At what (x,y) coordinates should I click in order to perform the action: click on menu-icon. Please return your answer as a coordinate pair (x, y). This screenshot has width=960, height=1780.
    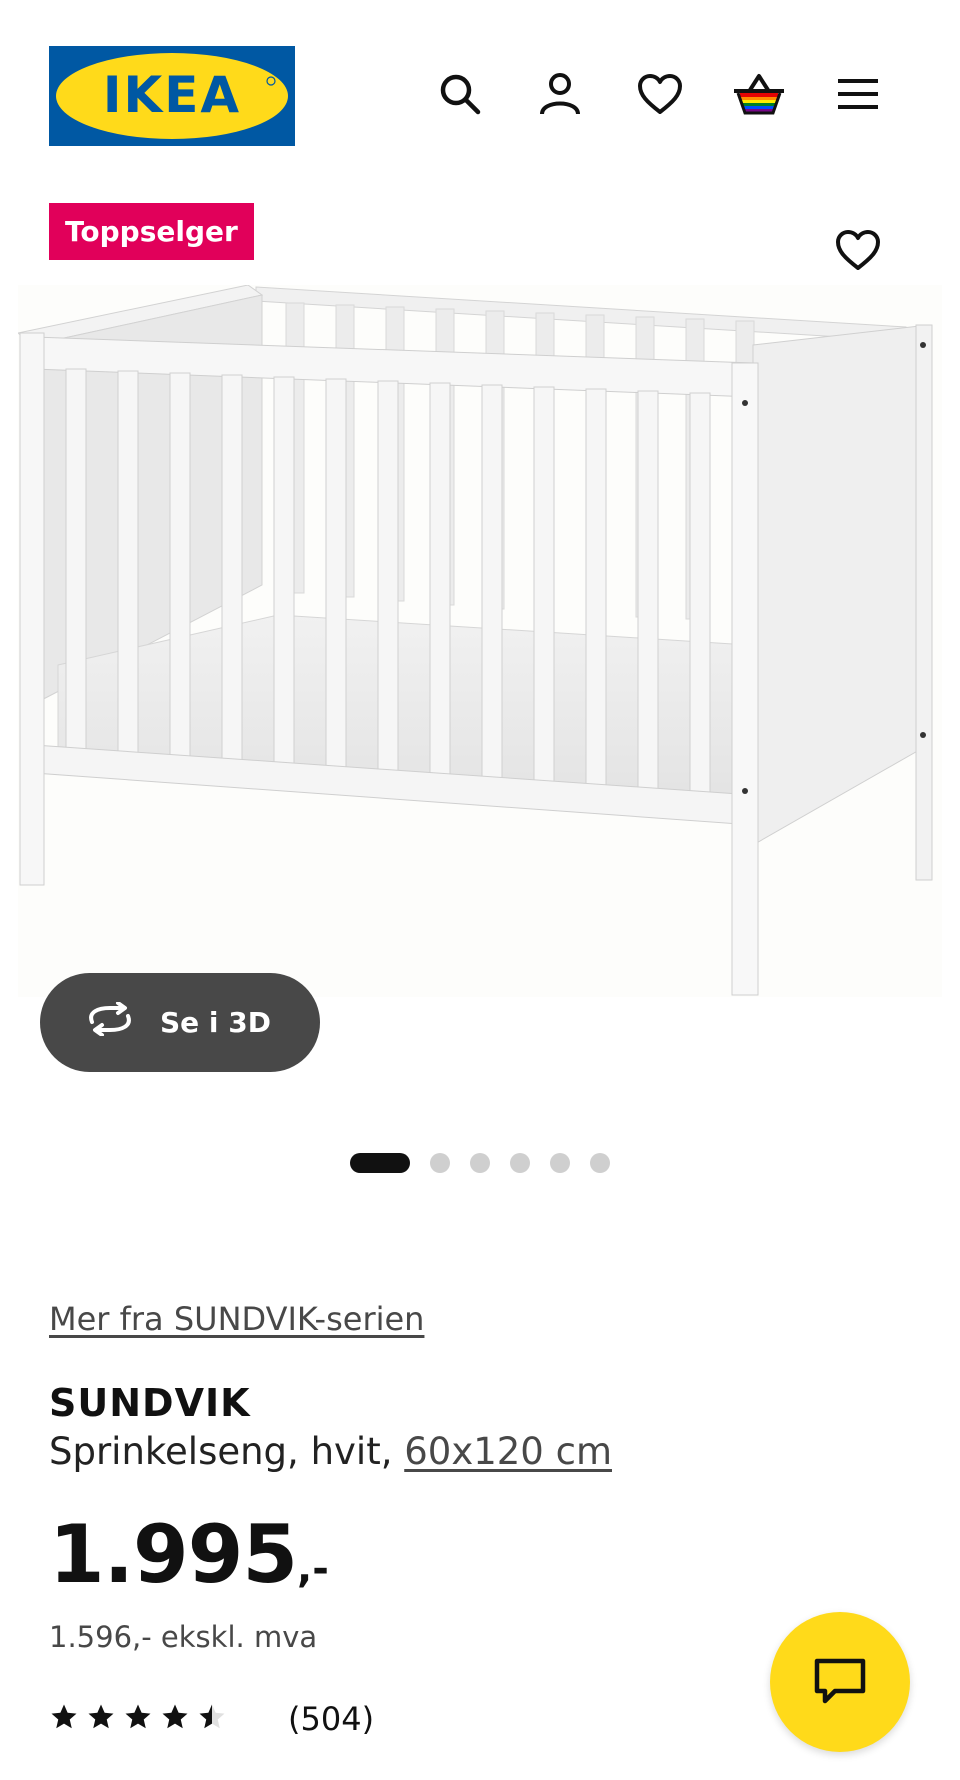
    Looking at the image, I should click on (858, 94).